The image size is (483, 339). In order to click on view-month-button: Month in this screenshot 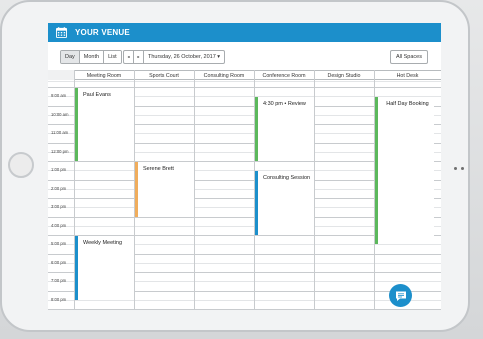, I will do `click(92, 57)`.